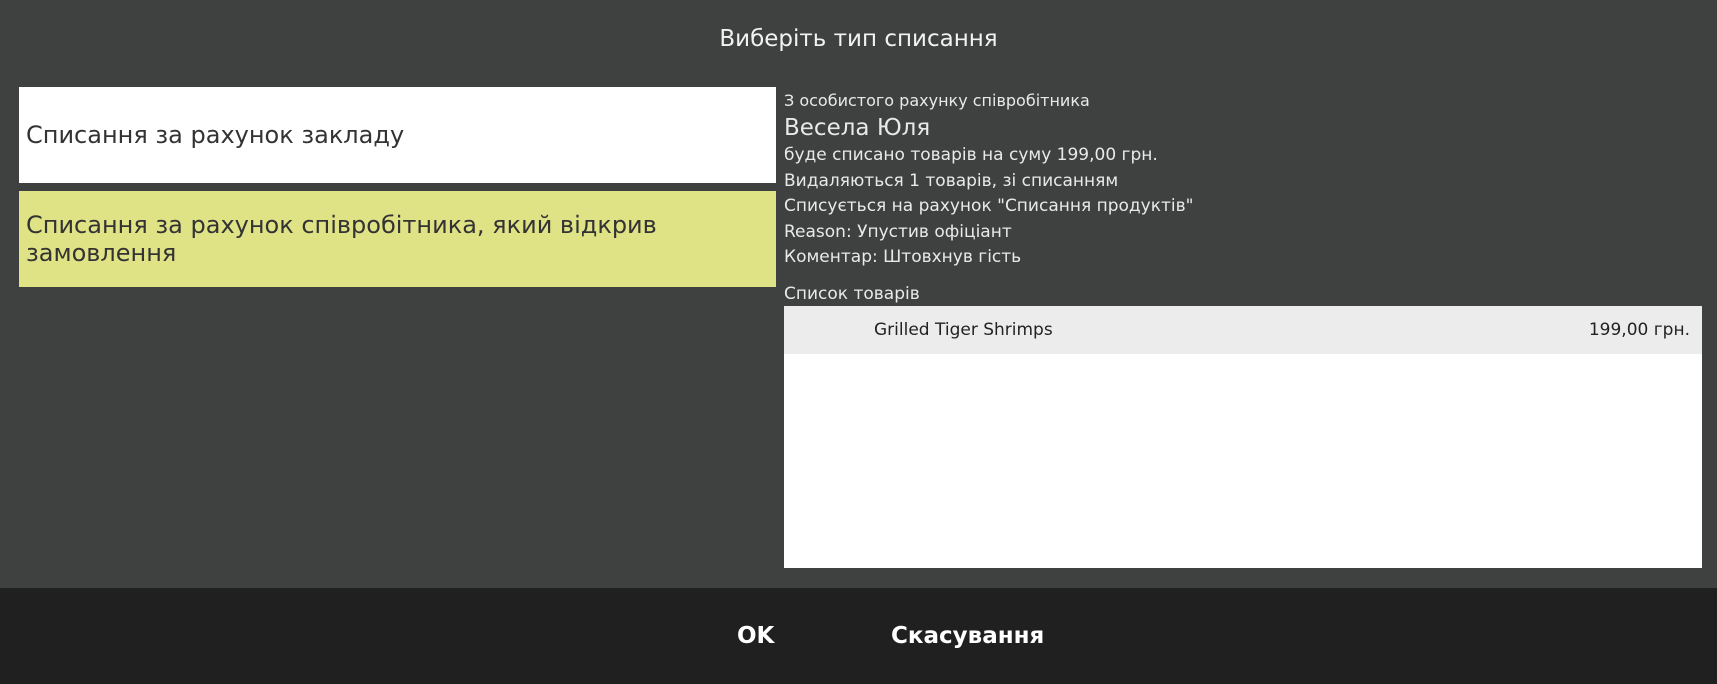  What do you see at coordinates (967, 636) in the screenshot?
I see `cancel-button: Скасування` at bounding box center [967, 636].